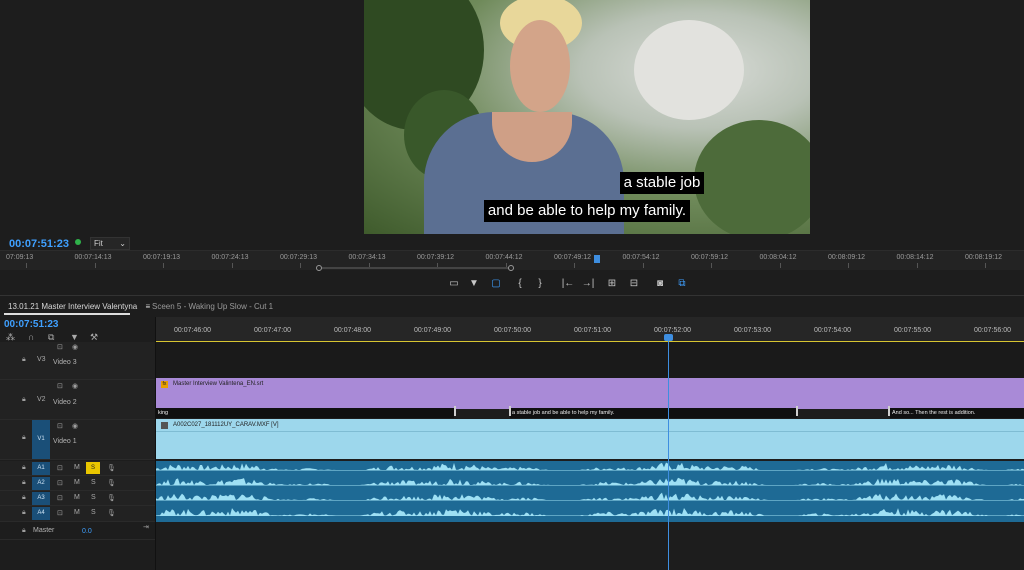 The width and height of the screenshot is (1024, 570). What do you see at coordinates (87, 531) in the screenshot?
I see `master-volume-value: 0.0` at bounding box center [87, 531].